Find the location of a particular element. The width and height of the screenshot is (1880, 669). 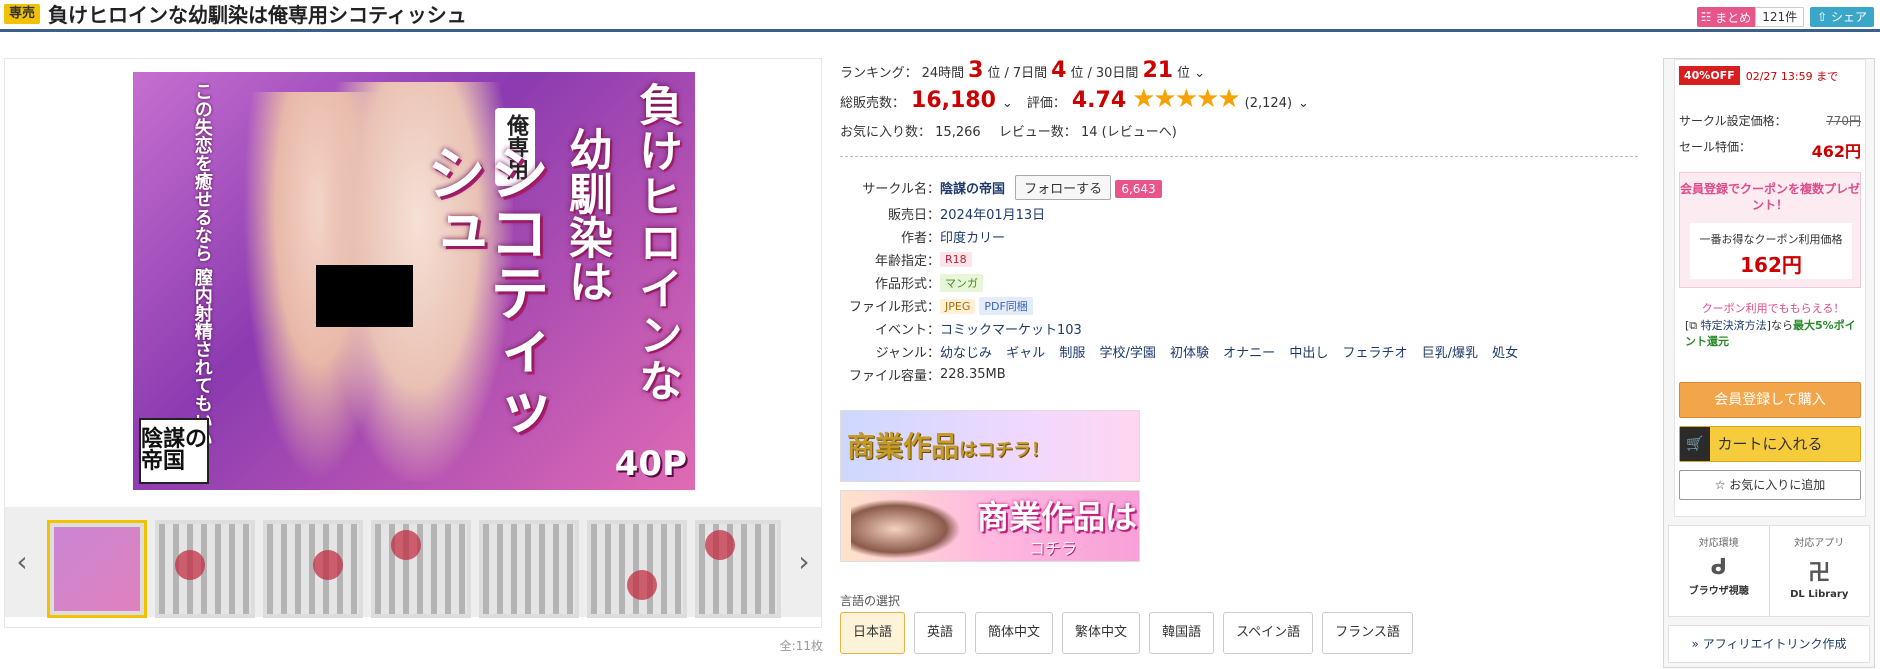

sales-row: 総販売数： 16,180 ⌄ 評価： 4.74 ★★★★★ (2,124) ⌄ is located at coordinates (1240, 99).